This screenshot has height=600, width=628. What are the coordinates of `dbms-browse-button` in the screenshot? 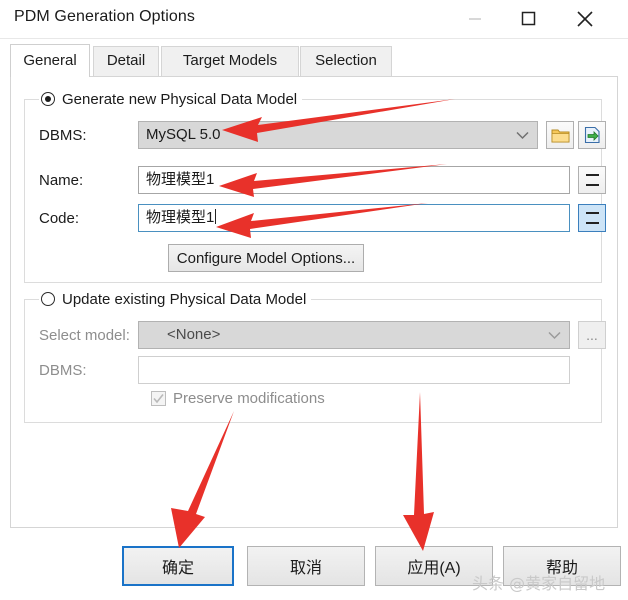 It's located at (560, 135).